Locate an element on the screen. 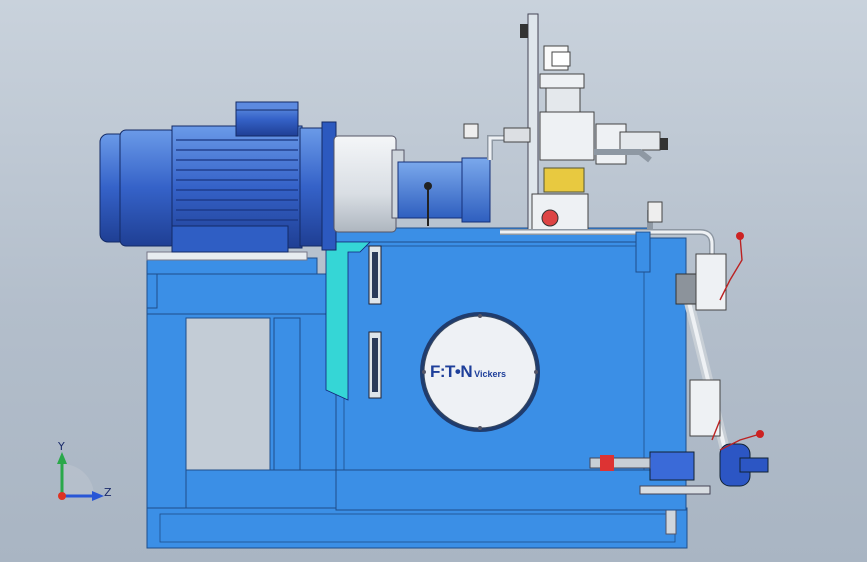 The height and width of the screenshot is (562, 867). panel-bracket is located at coordinates (524, 31).